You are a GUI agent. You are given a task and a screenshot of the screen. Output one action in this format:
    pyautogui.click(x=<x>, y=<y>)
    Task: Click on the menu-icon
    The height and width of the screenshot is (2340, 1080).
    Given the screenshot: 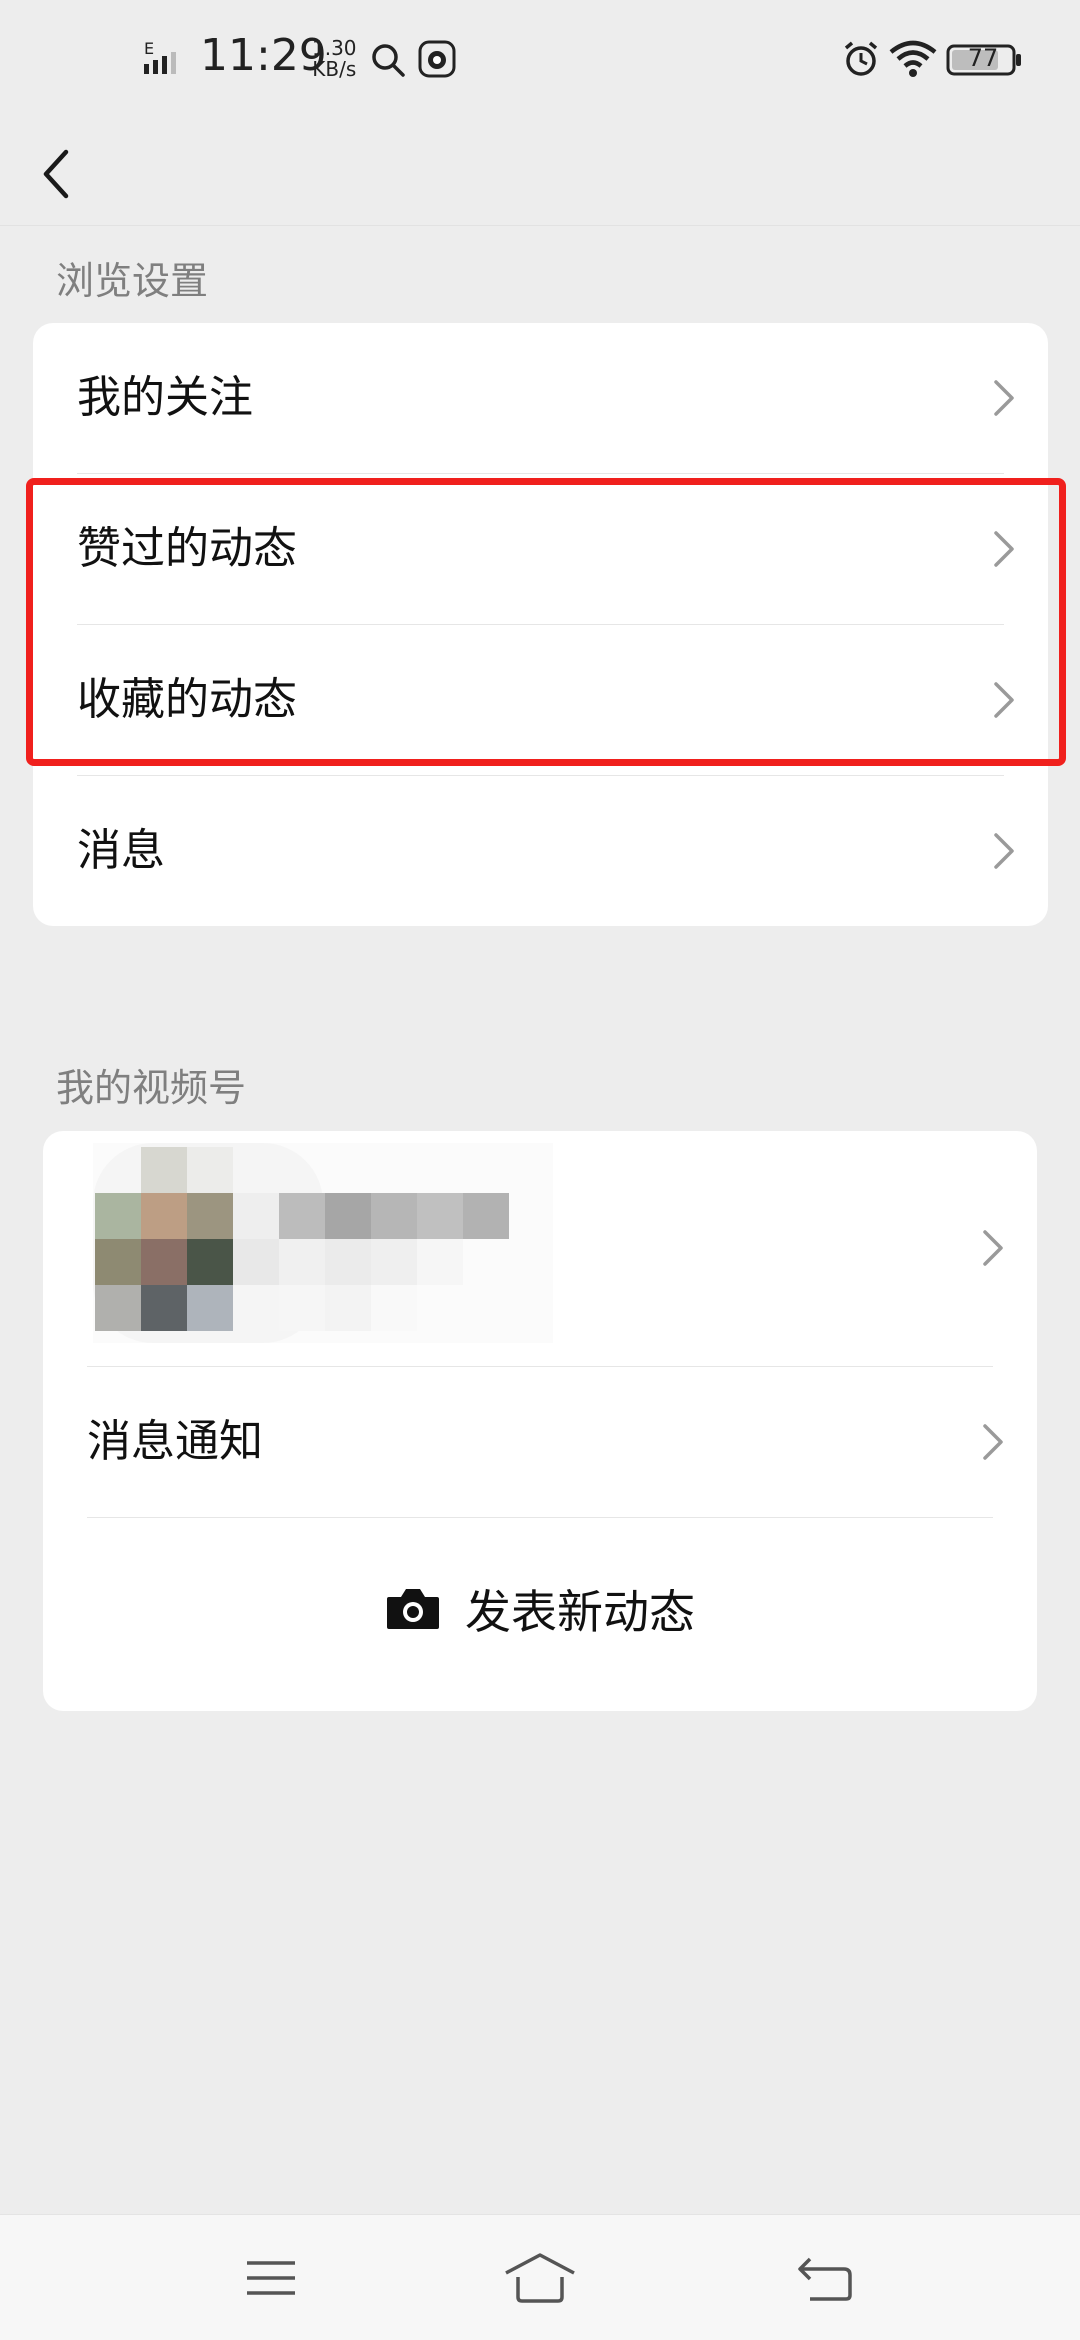 What is the action you would take?
    pyautogui.click(x=271, y=2278)
    